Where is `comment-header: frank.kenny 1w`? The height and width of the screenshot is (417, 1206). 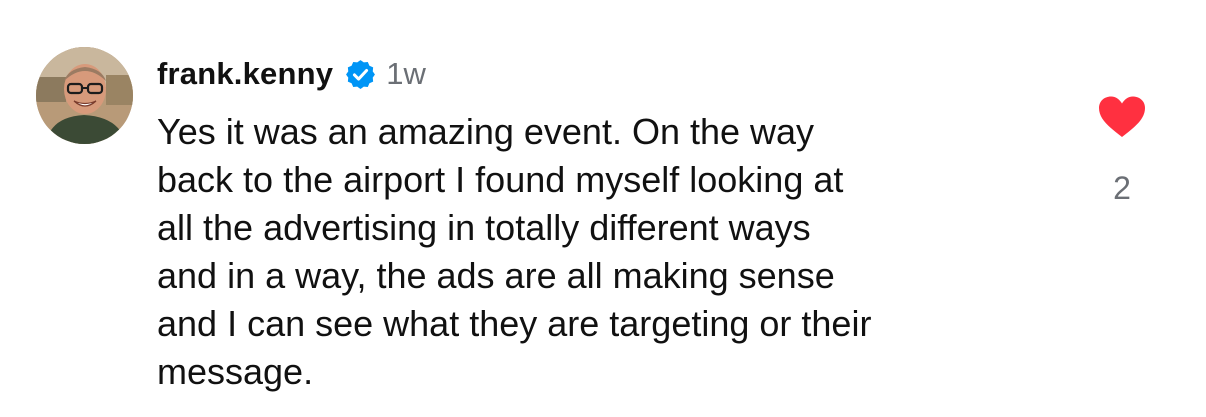
comment-header: frank.kenny 1w is located at coordinates (291, 74).